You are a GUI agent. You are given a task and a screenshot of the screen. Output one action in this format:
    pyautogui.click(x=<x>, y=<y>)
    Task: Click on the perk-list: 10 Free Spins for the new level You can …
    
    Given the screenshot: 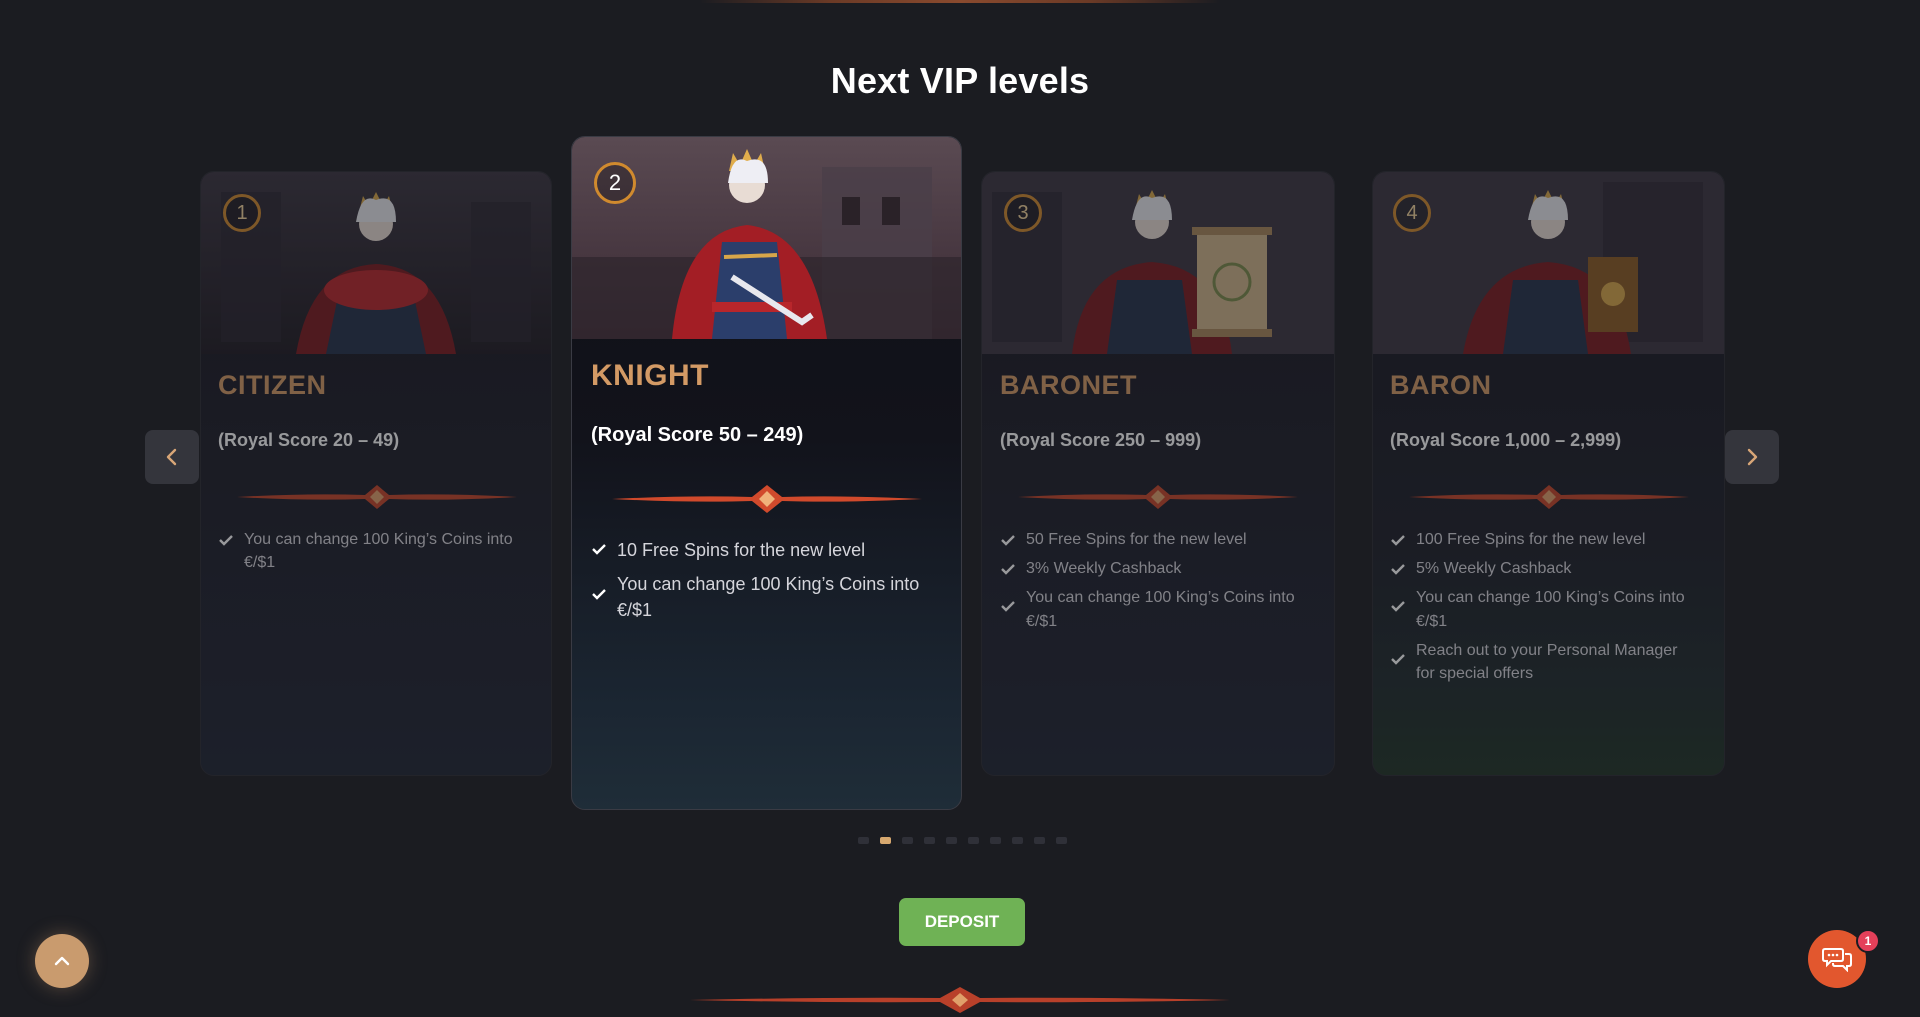 What is the action you would take?
    pyautogui.click(x=763, y=580)
    